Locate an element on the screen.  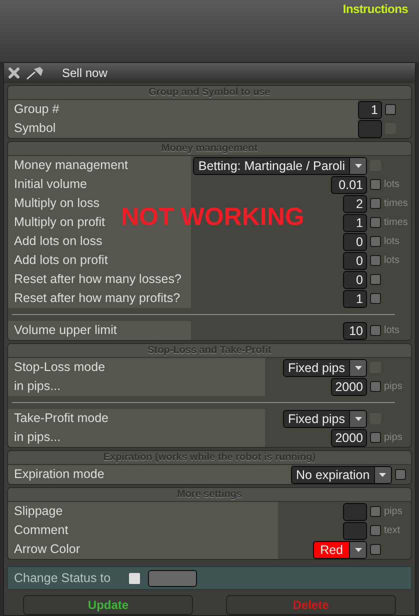
setting-label: Group # is located at coordinates (183, 109).